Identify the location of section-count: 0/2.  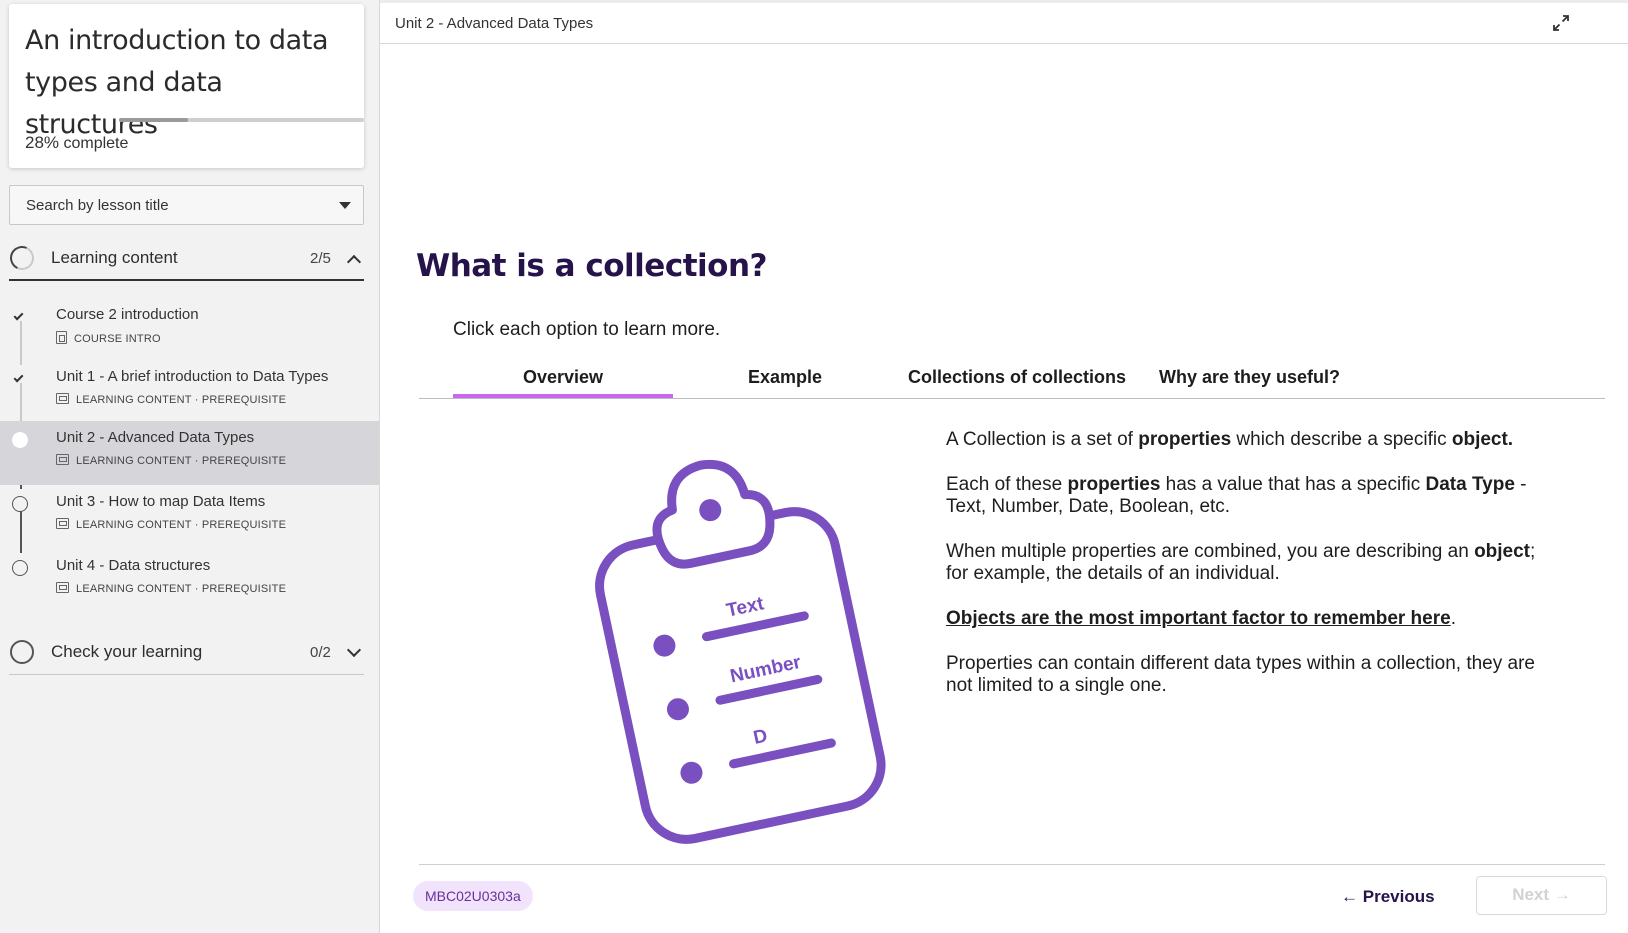
(320, 652).